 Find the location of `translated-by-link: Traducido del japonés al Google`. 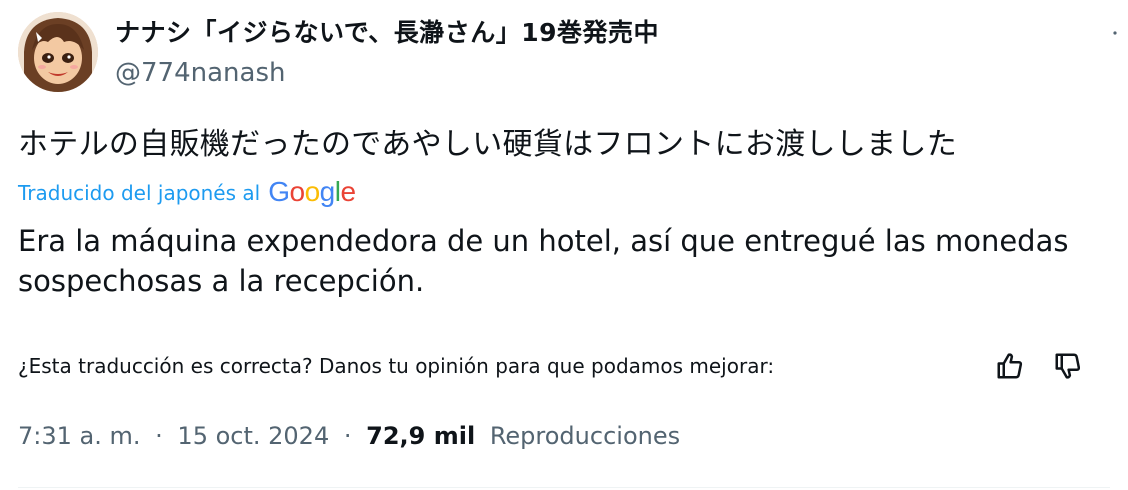

translated-by-link: Traducido del japonés al Google is located at coordinates (187, 192).